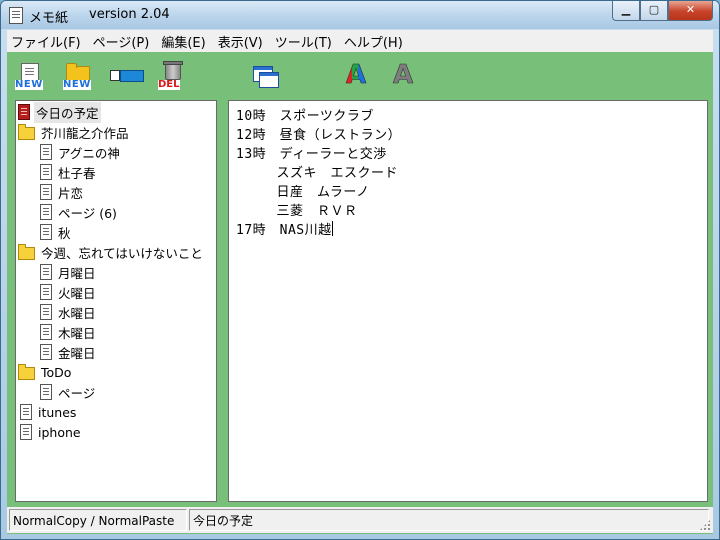  I want to click on tree-item: iphone, so click(51, 432).